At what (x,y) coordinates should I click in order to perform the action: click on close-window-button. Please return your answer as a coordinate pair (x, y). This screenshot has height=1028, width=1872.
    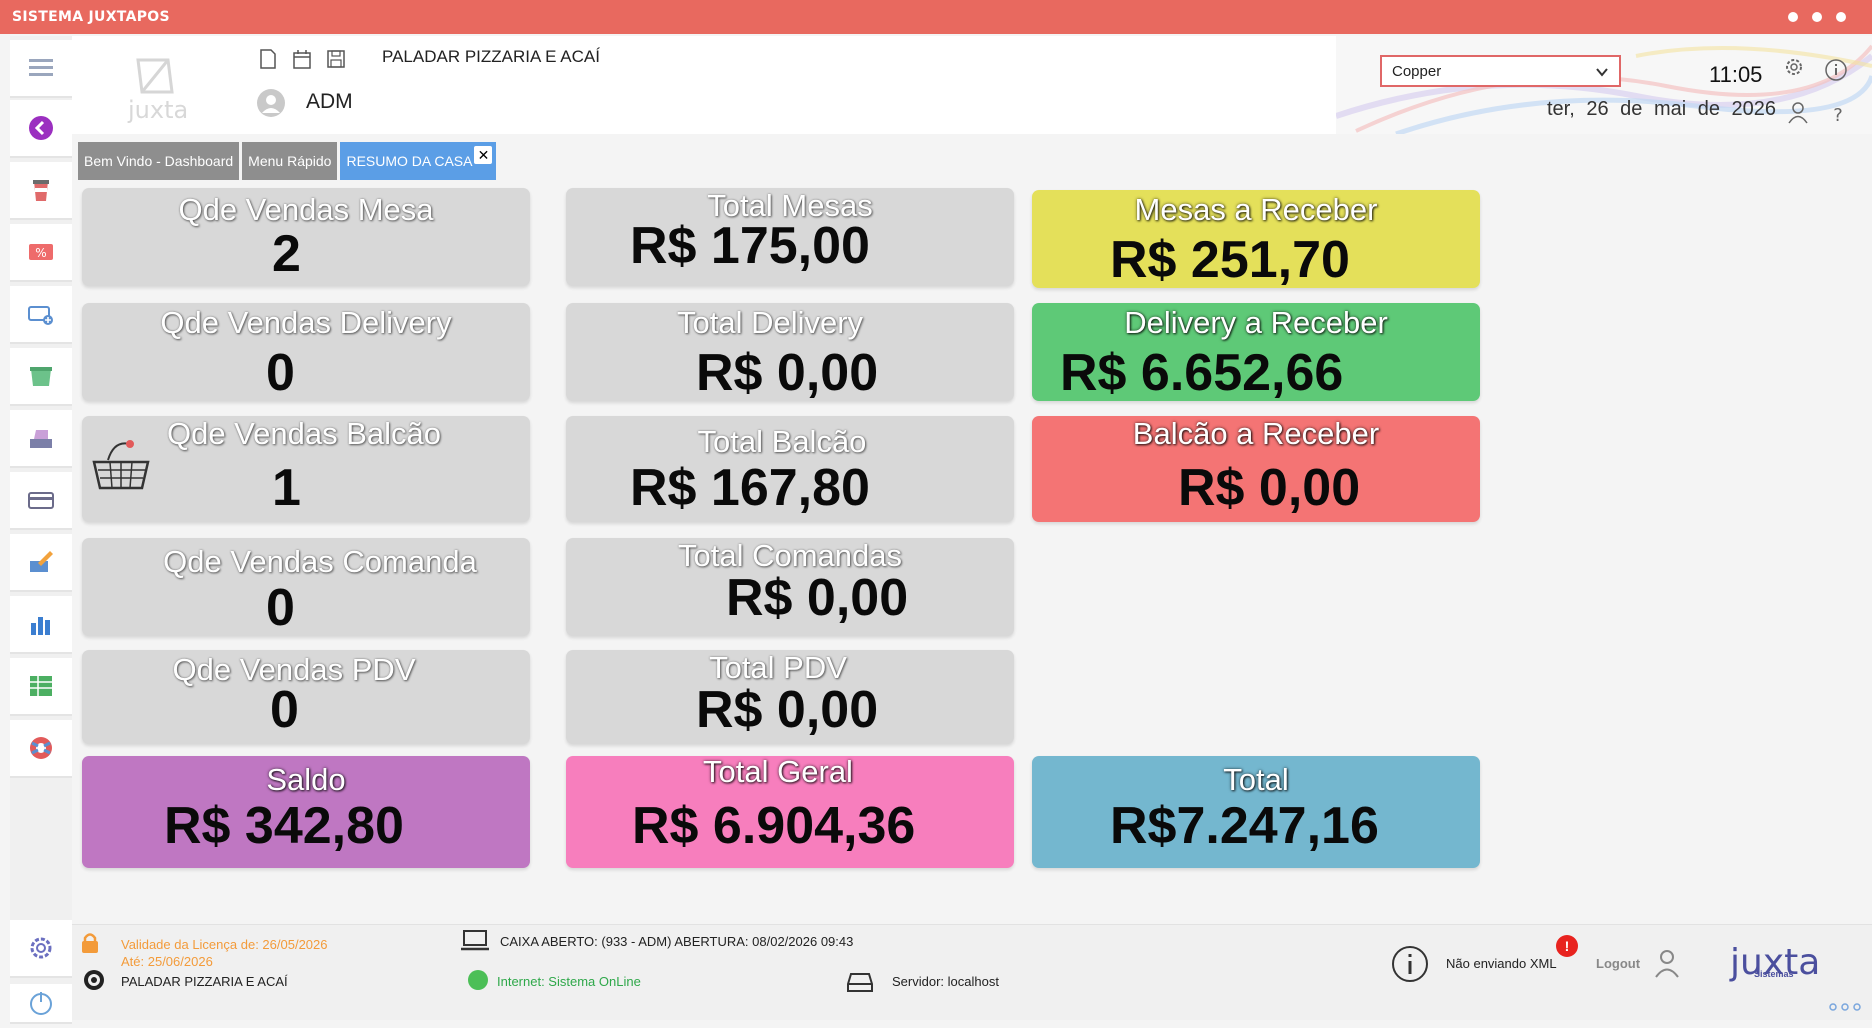
    Looking at the image, I should click on (1841, 17).